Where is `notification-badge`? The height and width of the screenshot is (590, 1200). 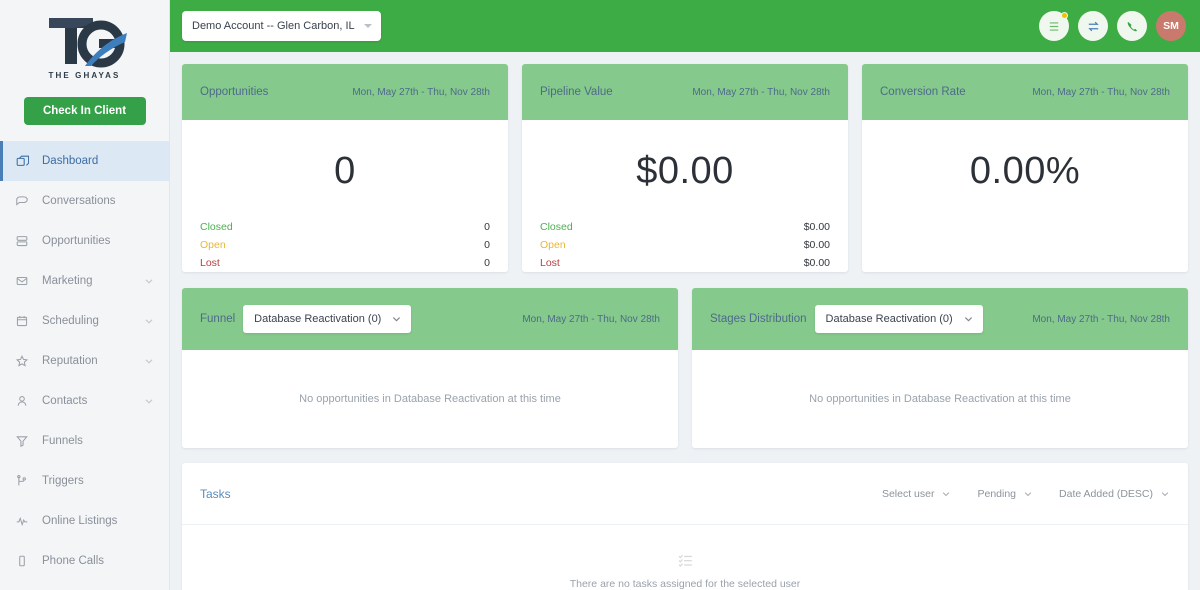
notification-badge is located at coordinates (1064, 15).